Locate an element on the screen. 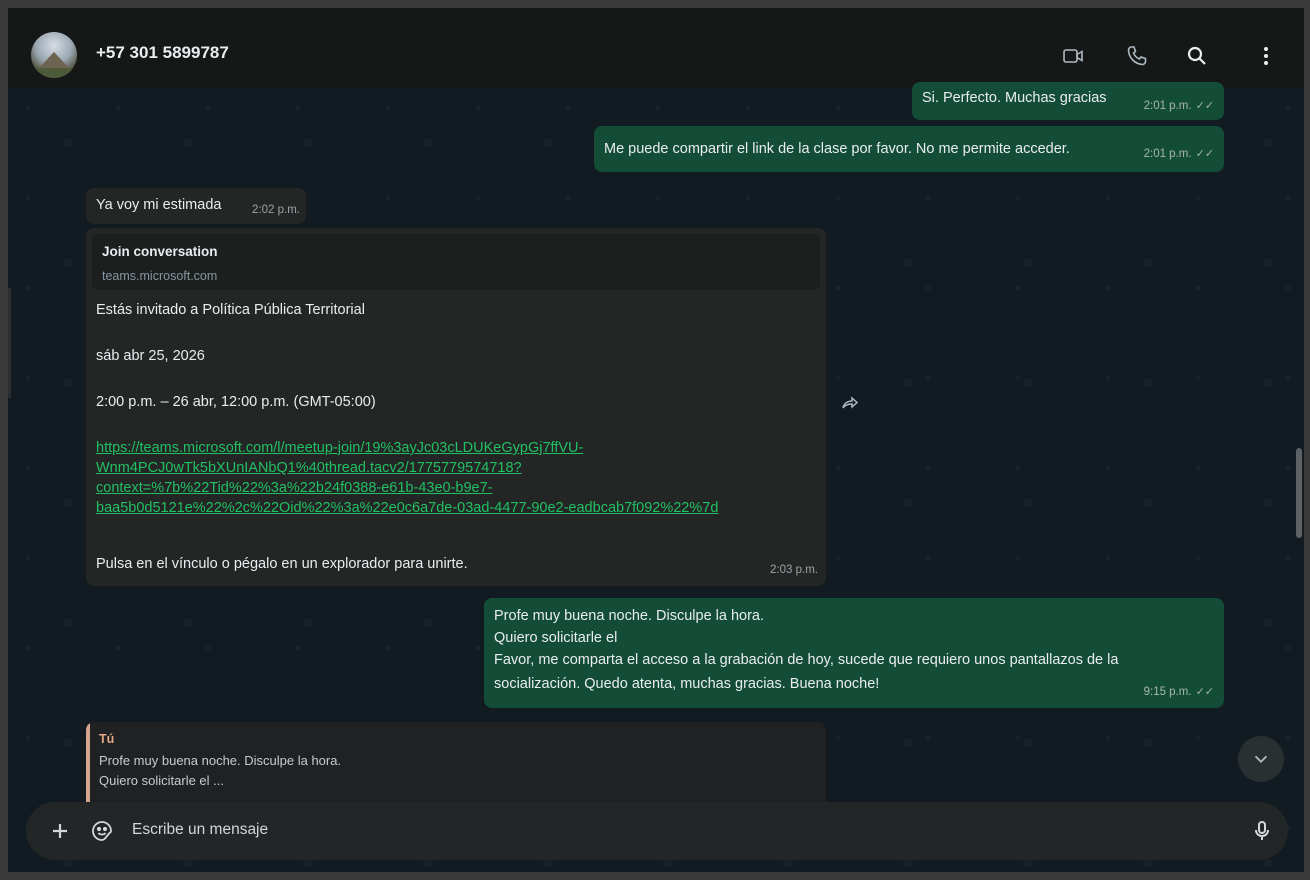 This screenshot has width=1310, height=880. message-time: 9:15 p.m. ✓✓ is located at coordinates (1179, 692).